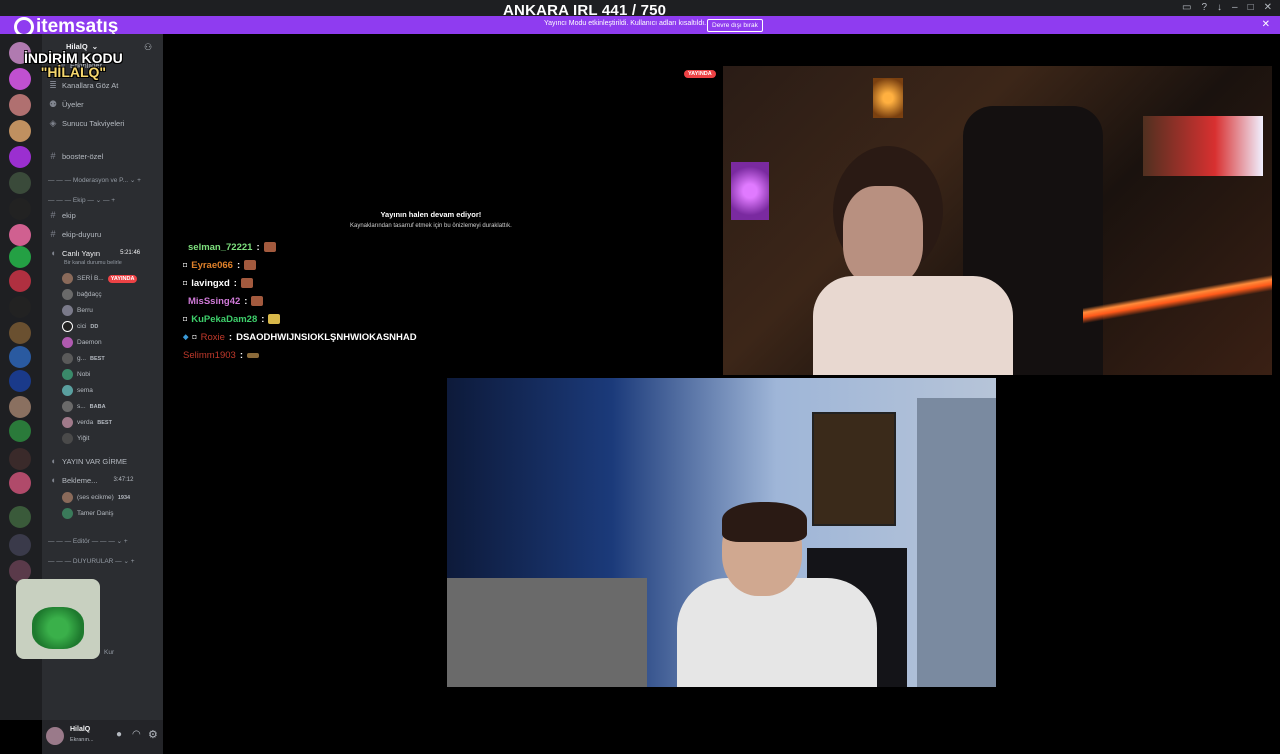 This screenshot has height=754, width=1280. I want to click on promo-code: "HİLALQ", so click(73, 72).